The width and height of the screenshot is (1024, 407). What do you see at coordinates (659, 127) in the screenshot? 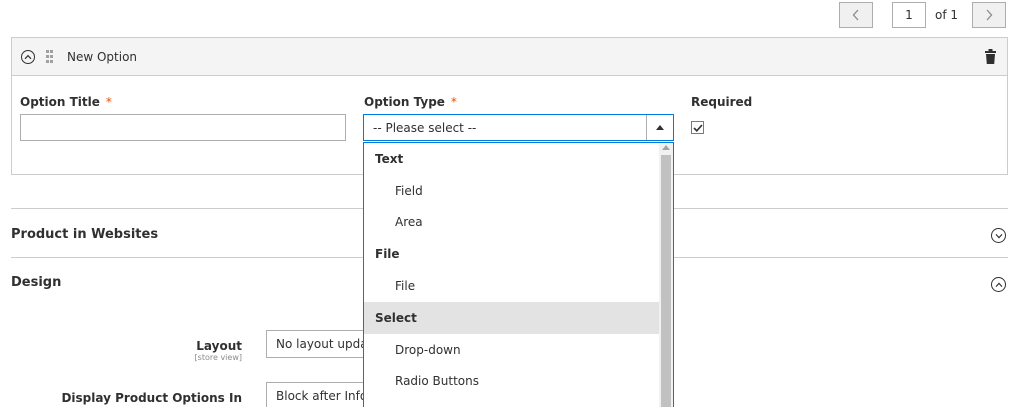
I see `select-arrow-icon` at bounding box center [659, 127].